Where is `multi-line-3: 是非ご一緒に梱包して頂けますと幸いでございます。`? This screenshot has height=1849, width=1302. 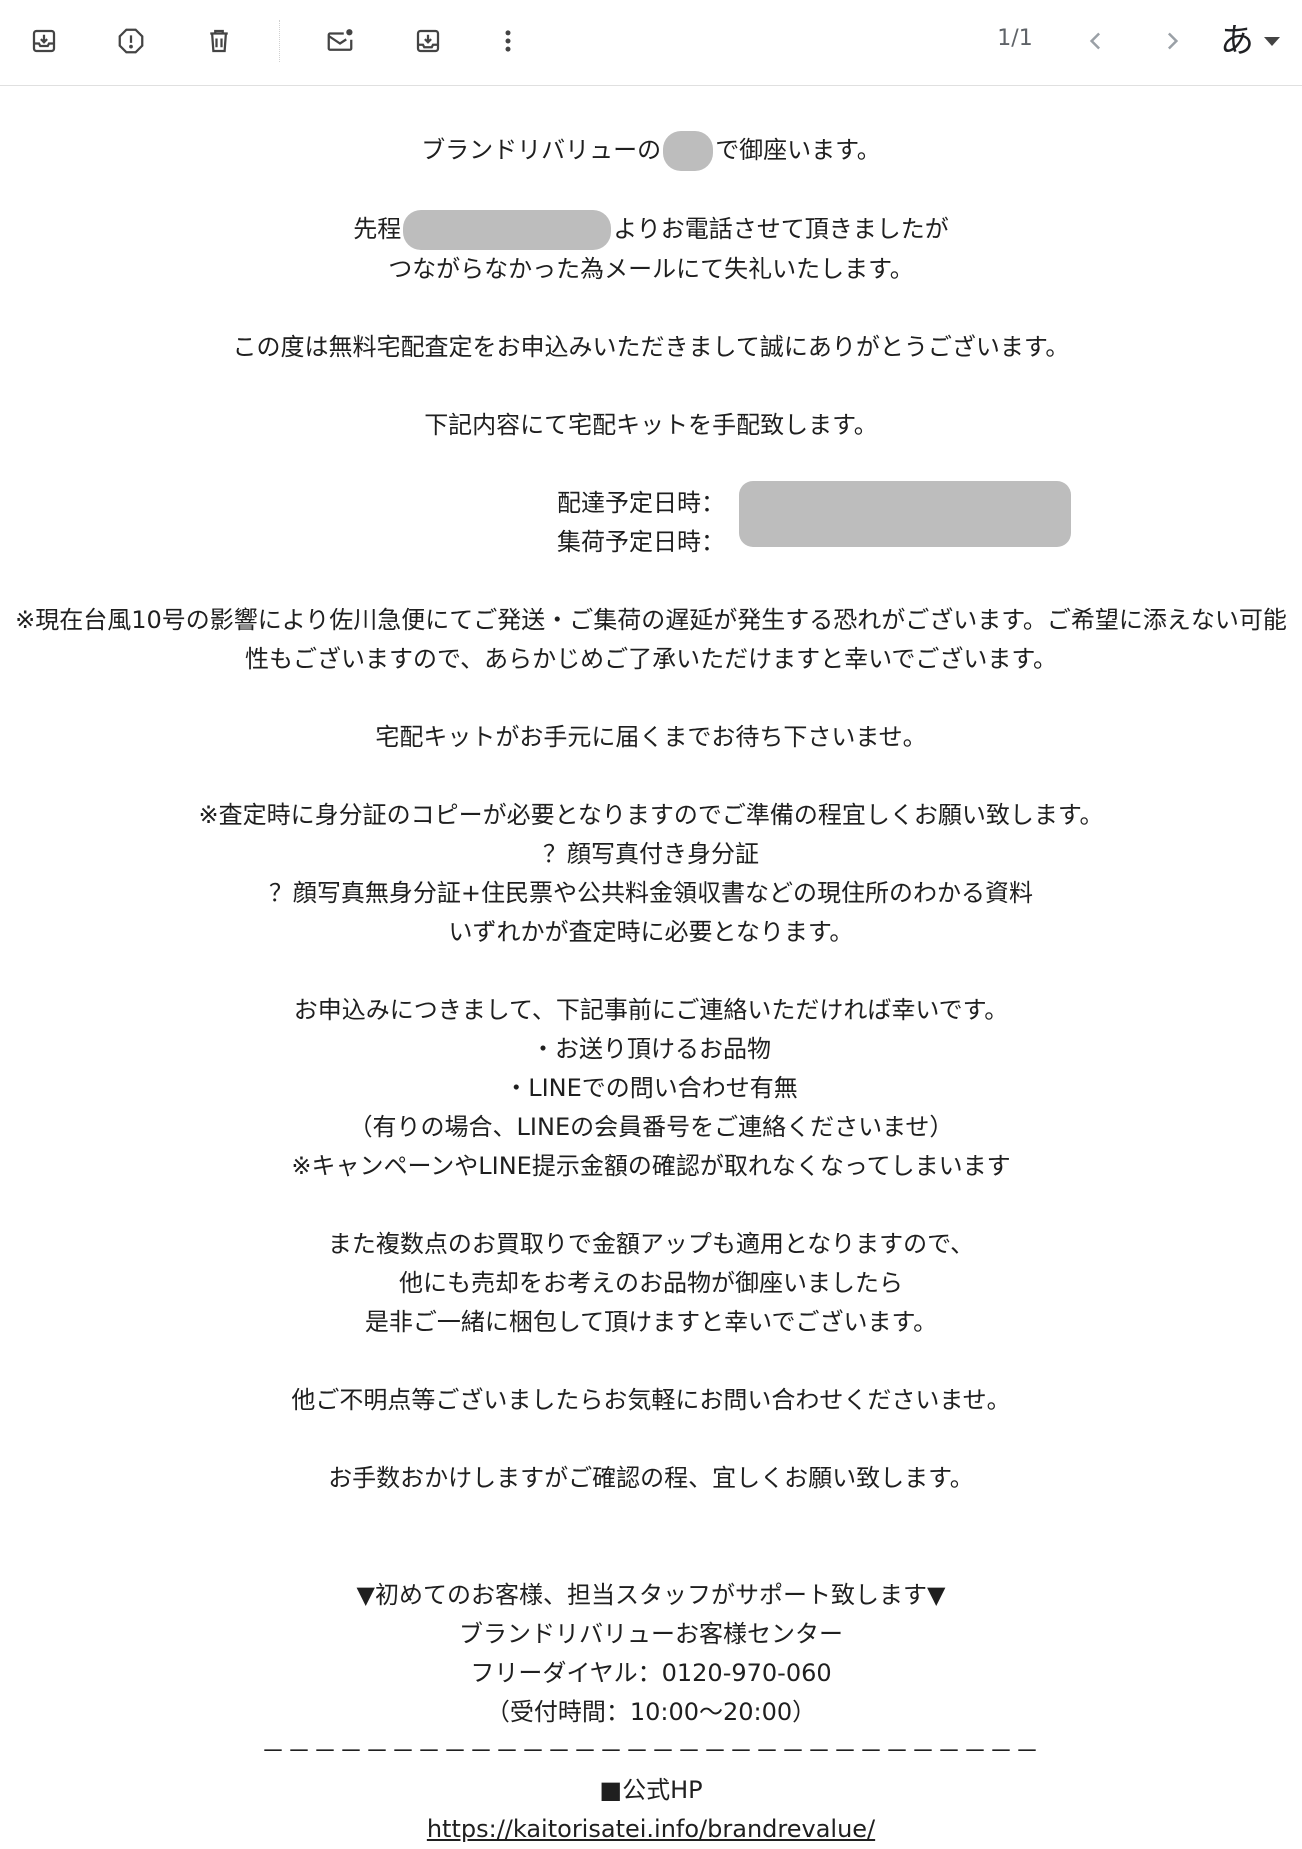 multi-line-3: 是非ご一緒に梱包して頂けますと幸いでございます。 is located at coordinates (651, 1322).